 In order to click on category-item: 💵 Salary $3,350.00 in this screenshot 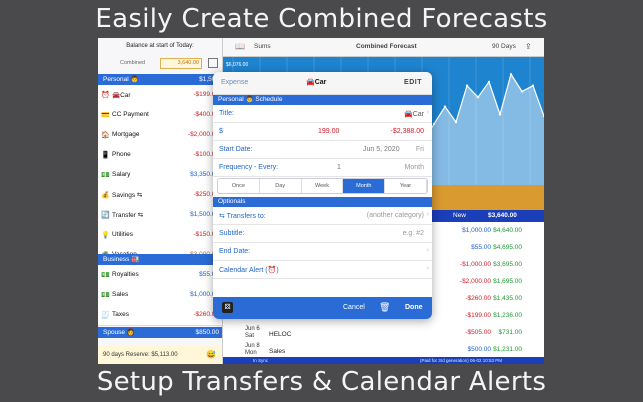, I will do `click(160, 175)`.